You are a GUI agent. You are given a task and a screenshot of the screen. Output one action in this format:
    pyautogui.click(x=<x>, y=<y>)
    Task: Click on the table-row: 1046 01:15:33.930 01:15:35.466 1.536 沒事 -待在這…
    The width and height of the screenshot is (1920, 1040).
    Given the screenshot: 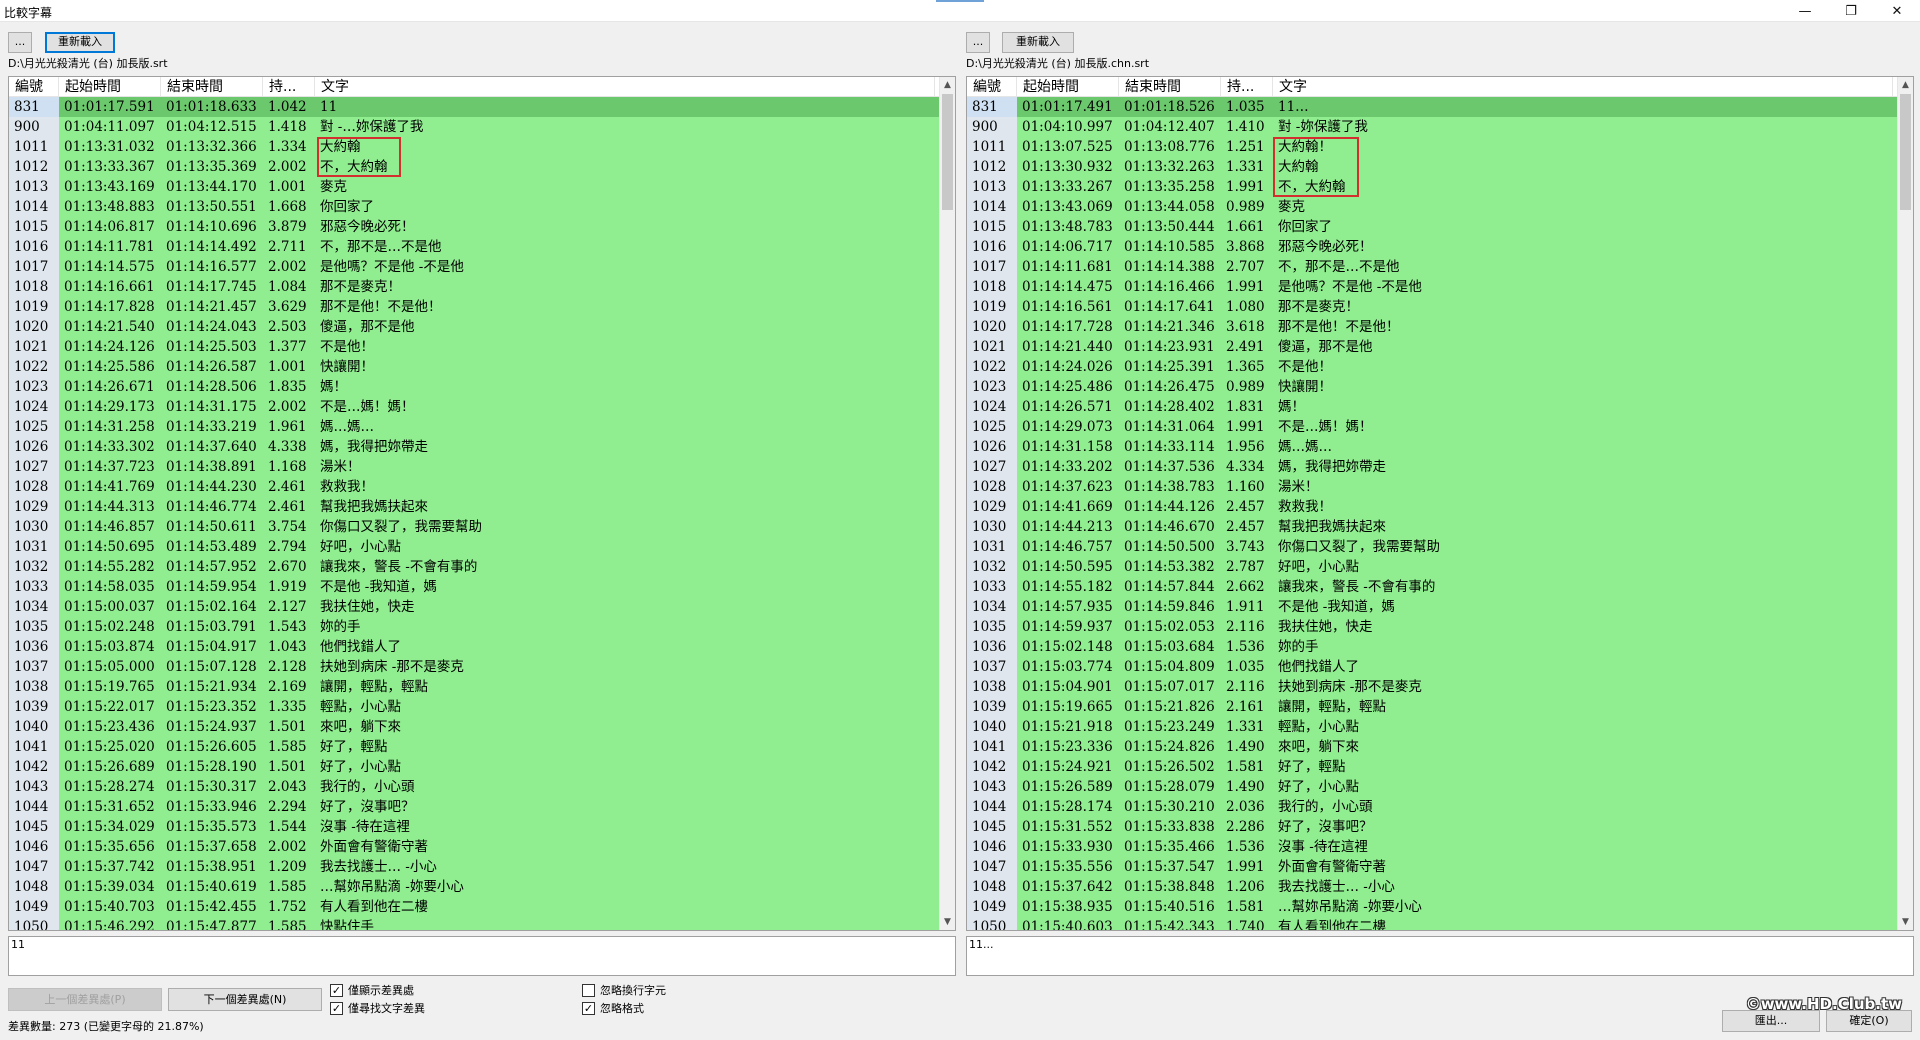 What is the action you would take?
    pyautogui.click(x=1432, y=847)
    